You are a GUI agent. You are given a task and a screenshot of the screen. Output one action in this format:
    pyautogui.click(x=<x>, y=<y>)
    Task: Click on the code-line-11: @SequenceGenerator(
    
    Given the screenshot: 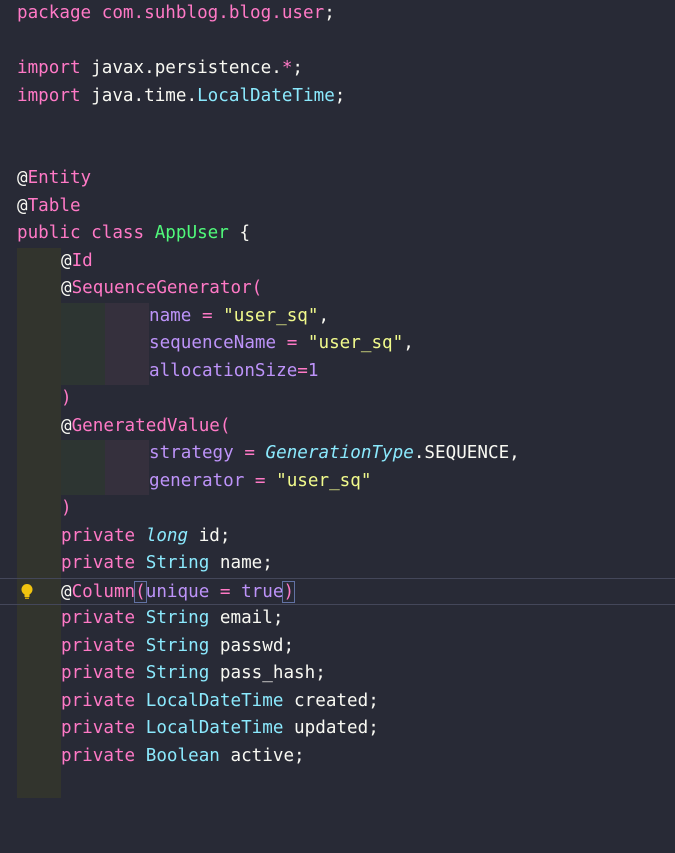 What is the action you would take?
    pyautogui.click(x=337, y=289)
    